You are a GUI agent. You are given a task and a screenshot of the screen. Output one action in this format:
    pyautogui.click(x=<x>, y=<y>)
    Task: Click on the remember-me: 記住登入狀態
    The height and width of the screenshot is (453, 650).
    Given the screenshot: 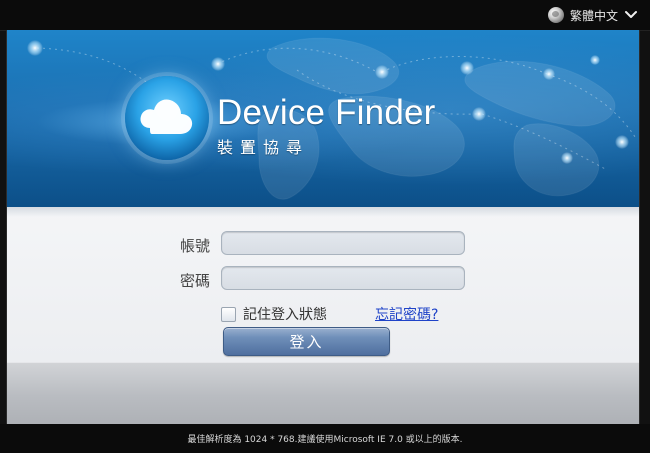 What is the action you would take?
    pyautogui.click(x=274, y=314)
    